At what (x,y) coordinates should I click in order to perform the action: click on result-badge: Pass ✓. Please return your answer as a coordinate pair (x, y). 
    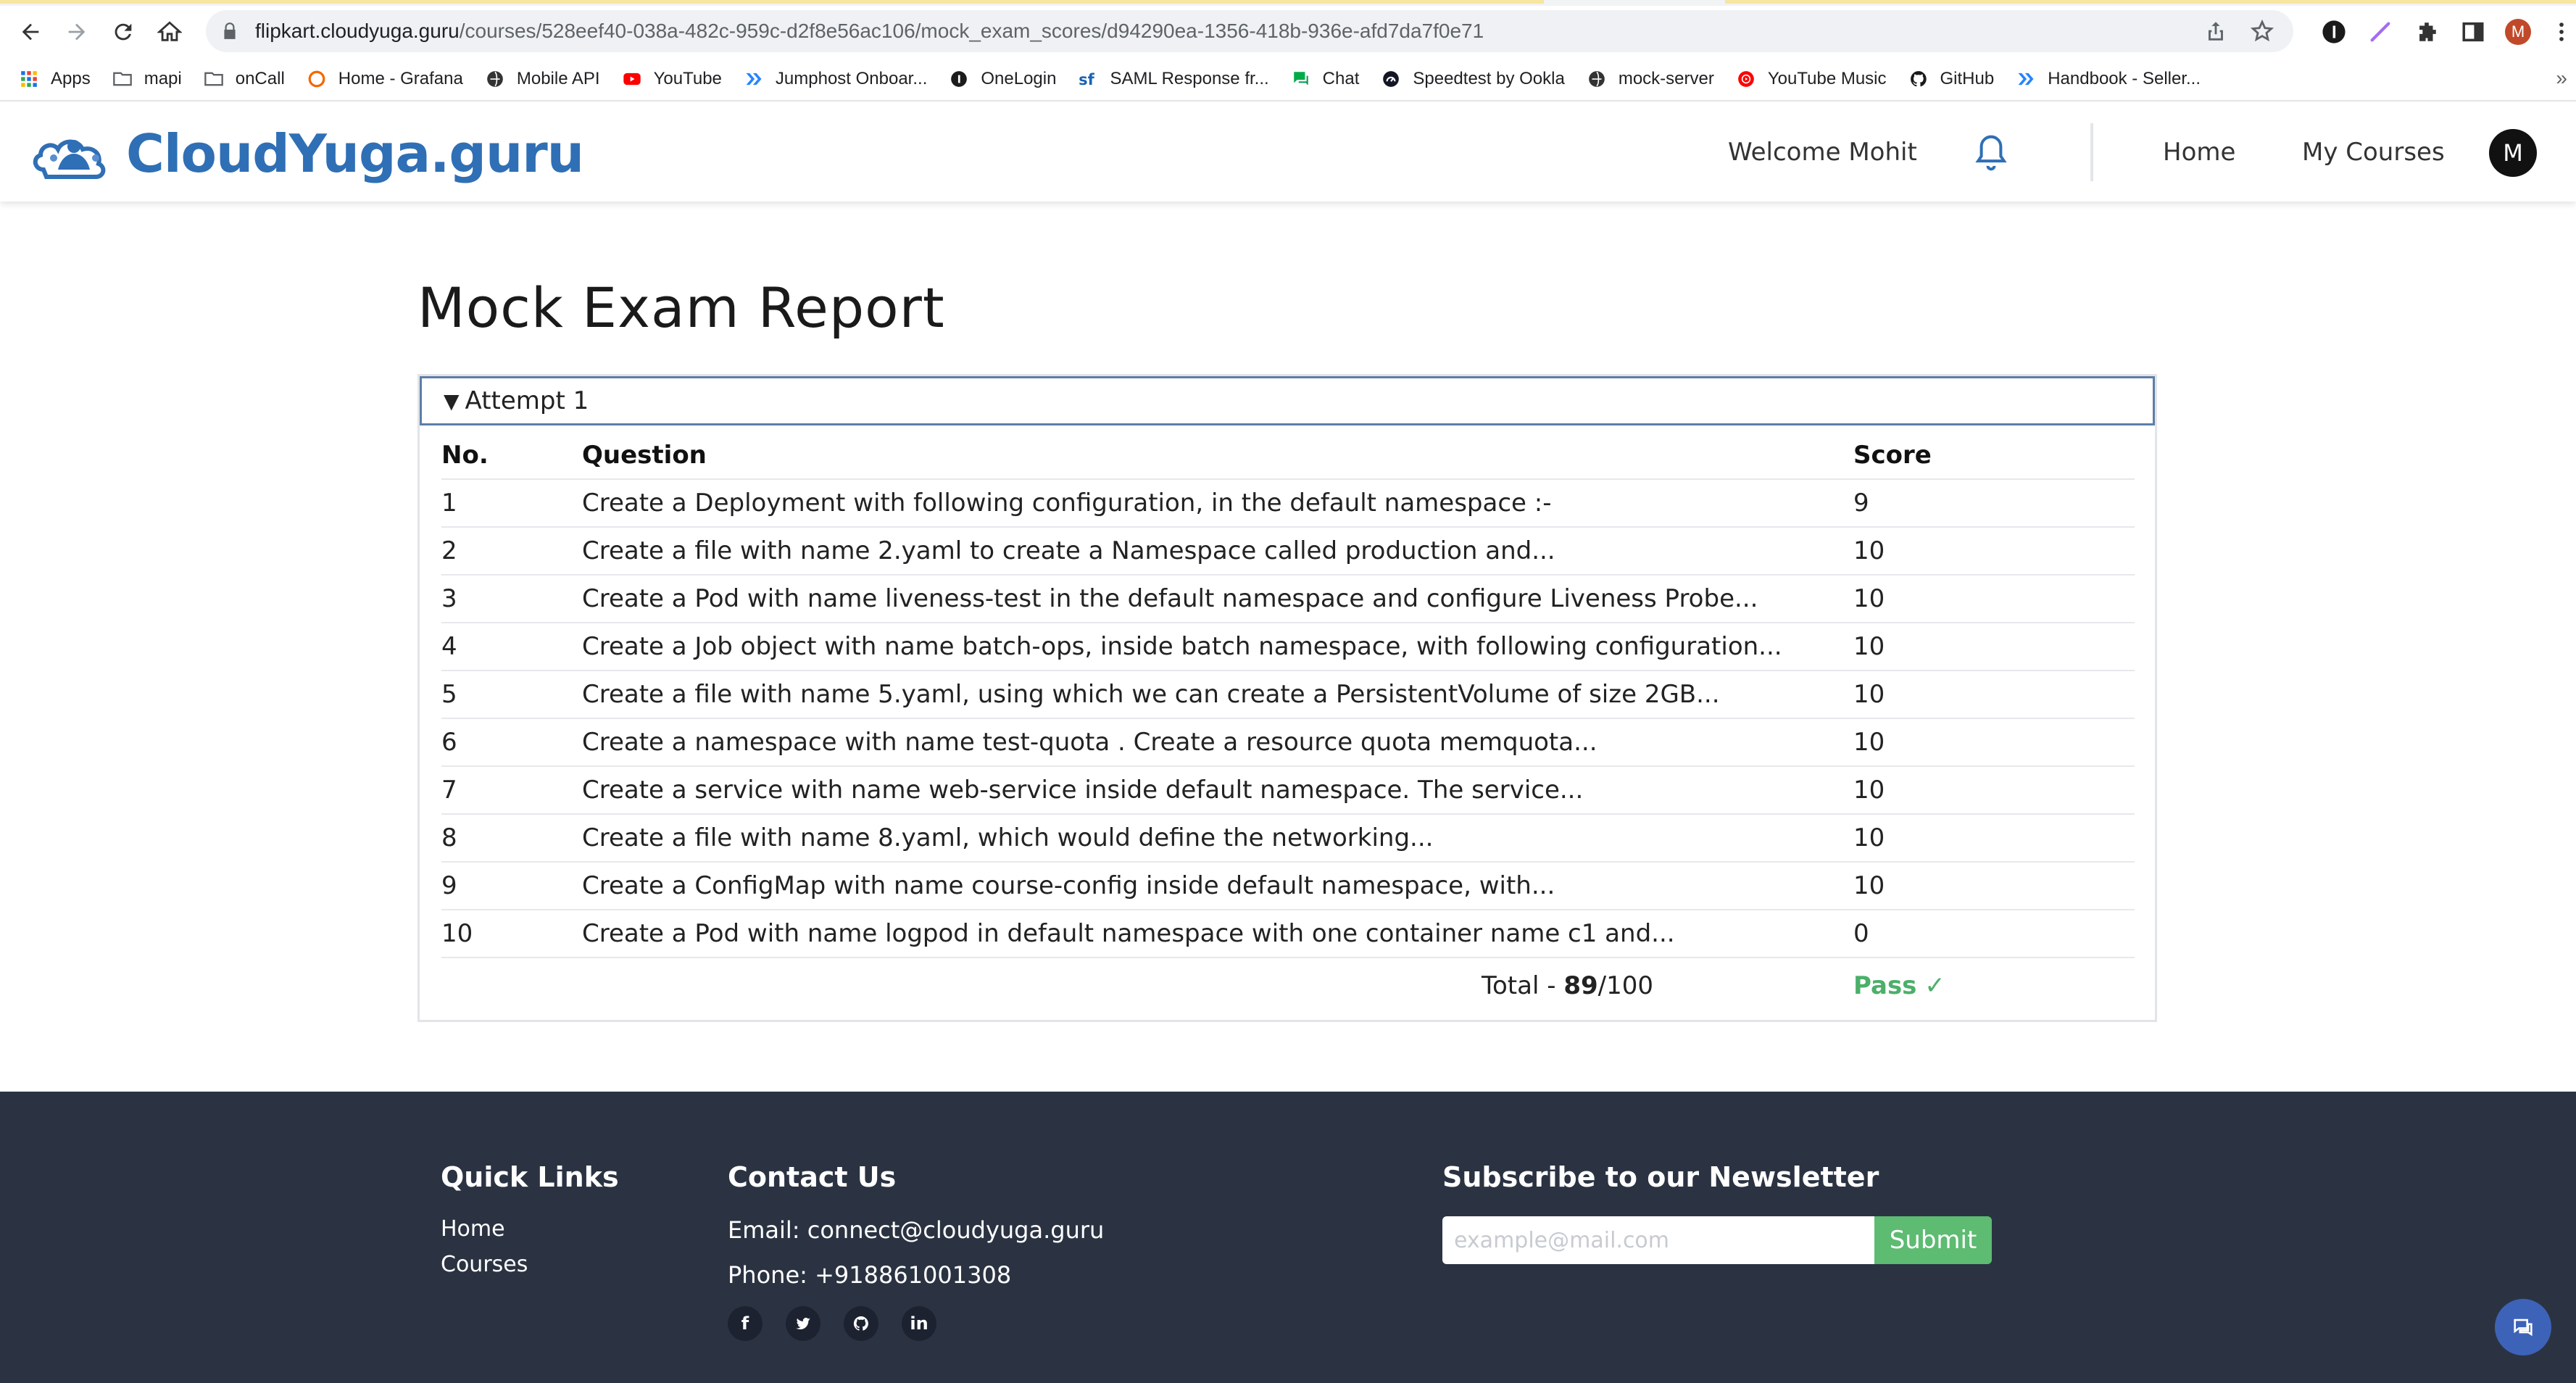
    Looking at the image, I should click on (1994, 985).